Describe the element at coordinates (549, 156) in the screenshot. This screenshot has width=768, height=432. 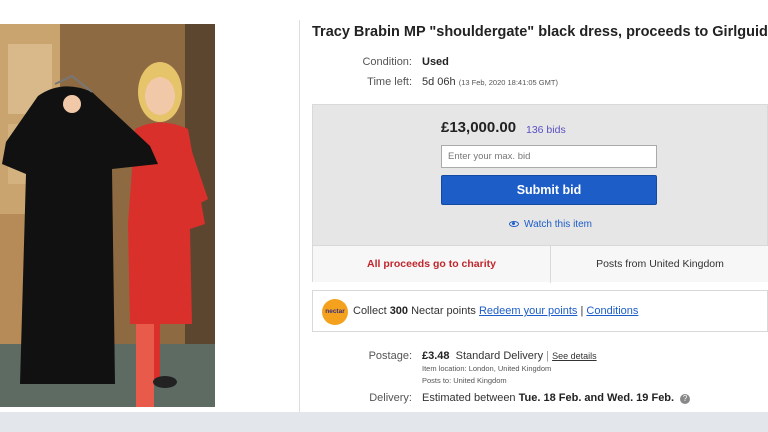
I see `max-bid-input: Enter your max. bid` at that location.